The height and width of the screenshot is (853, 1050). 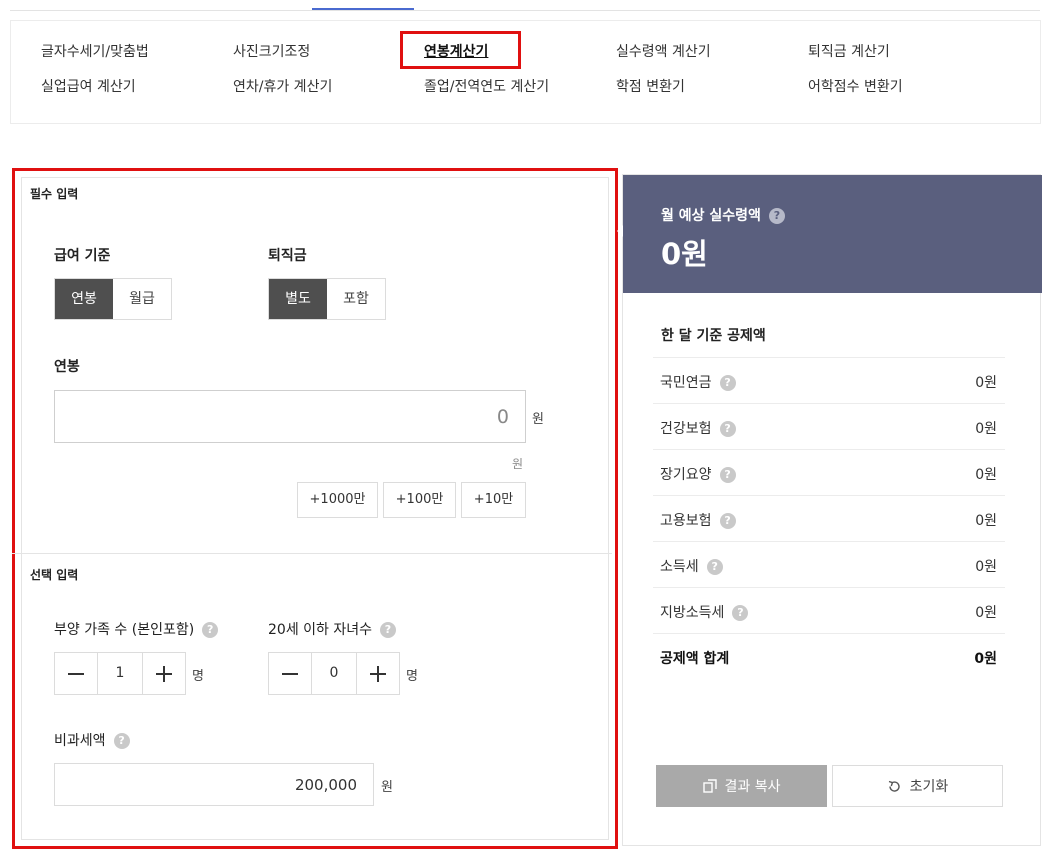 What do you see at coordinates (538, 419) in the screenshot?
I see `salary-unit: 원` at bounding box center [538, 419].